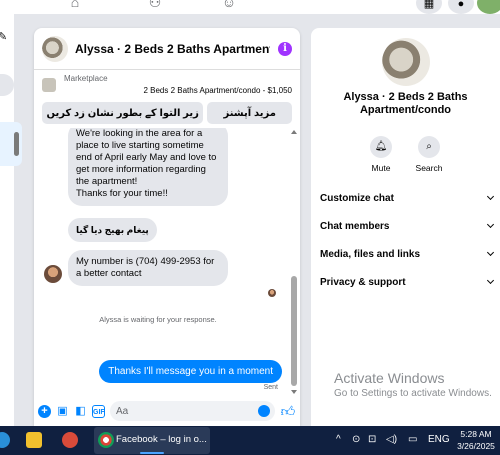 This screenshot has width=500, height=455. What do you see at coordinates (11, 144) in the screenshot?
I see `sidebar-scrollbar` at bounding box center [11, 144].